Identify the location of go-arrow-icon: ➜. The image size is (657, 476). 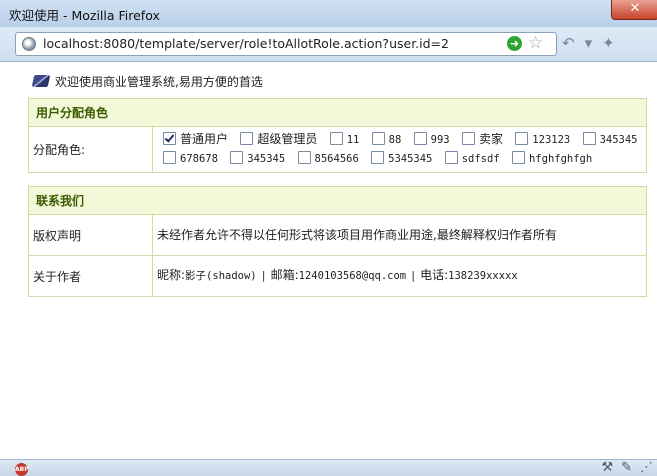
(514, 43).